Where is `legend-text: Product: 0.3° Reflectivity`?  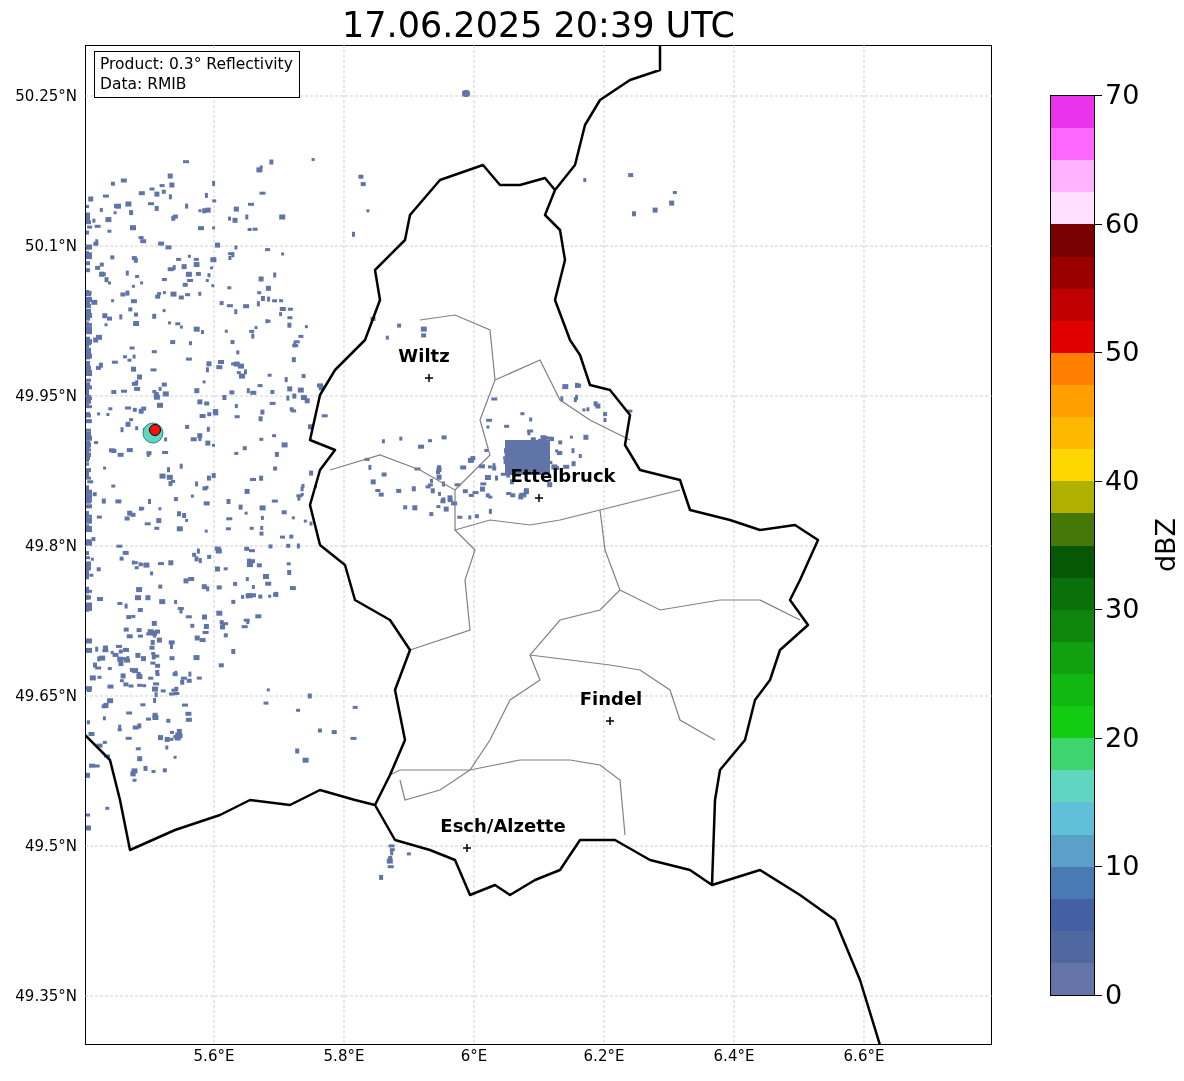 legend-text: Product: 0.3° Reflectivity is located at coordinates (196, 64).